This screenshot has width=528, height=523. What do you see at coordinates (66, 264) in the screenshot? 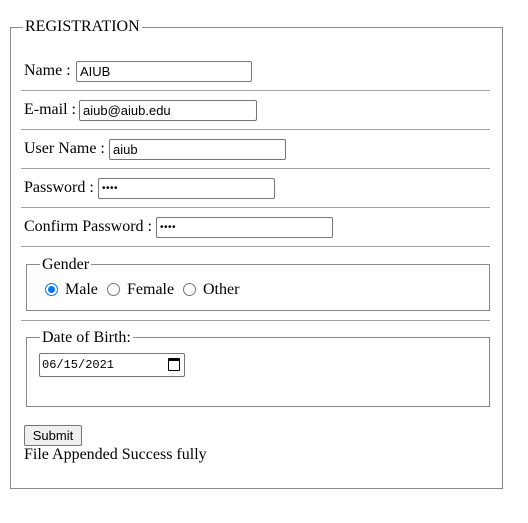
I see `gender-legend: Gender` at bounding box center [66, 264].